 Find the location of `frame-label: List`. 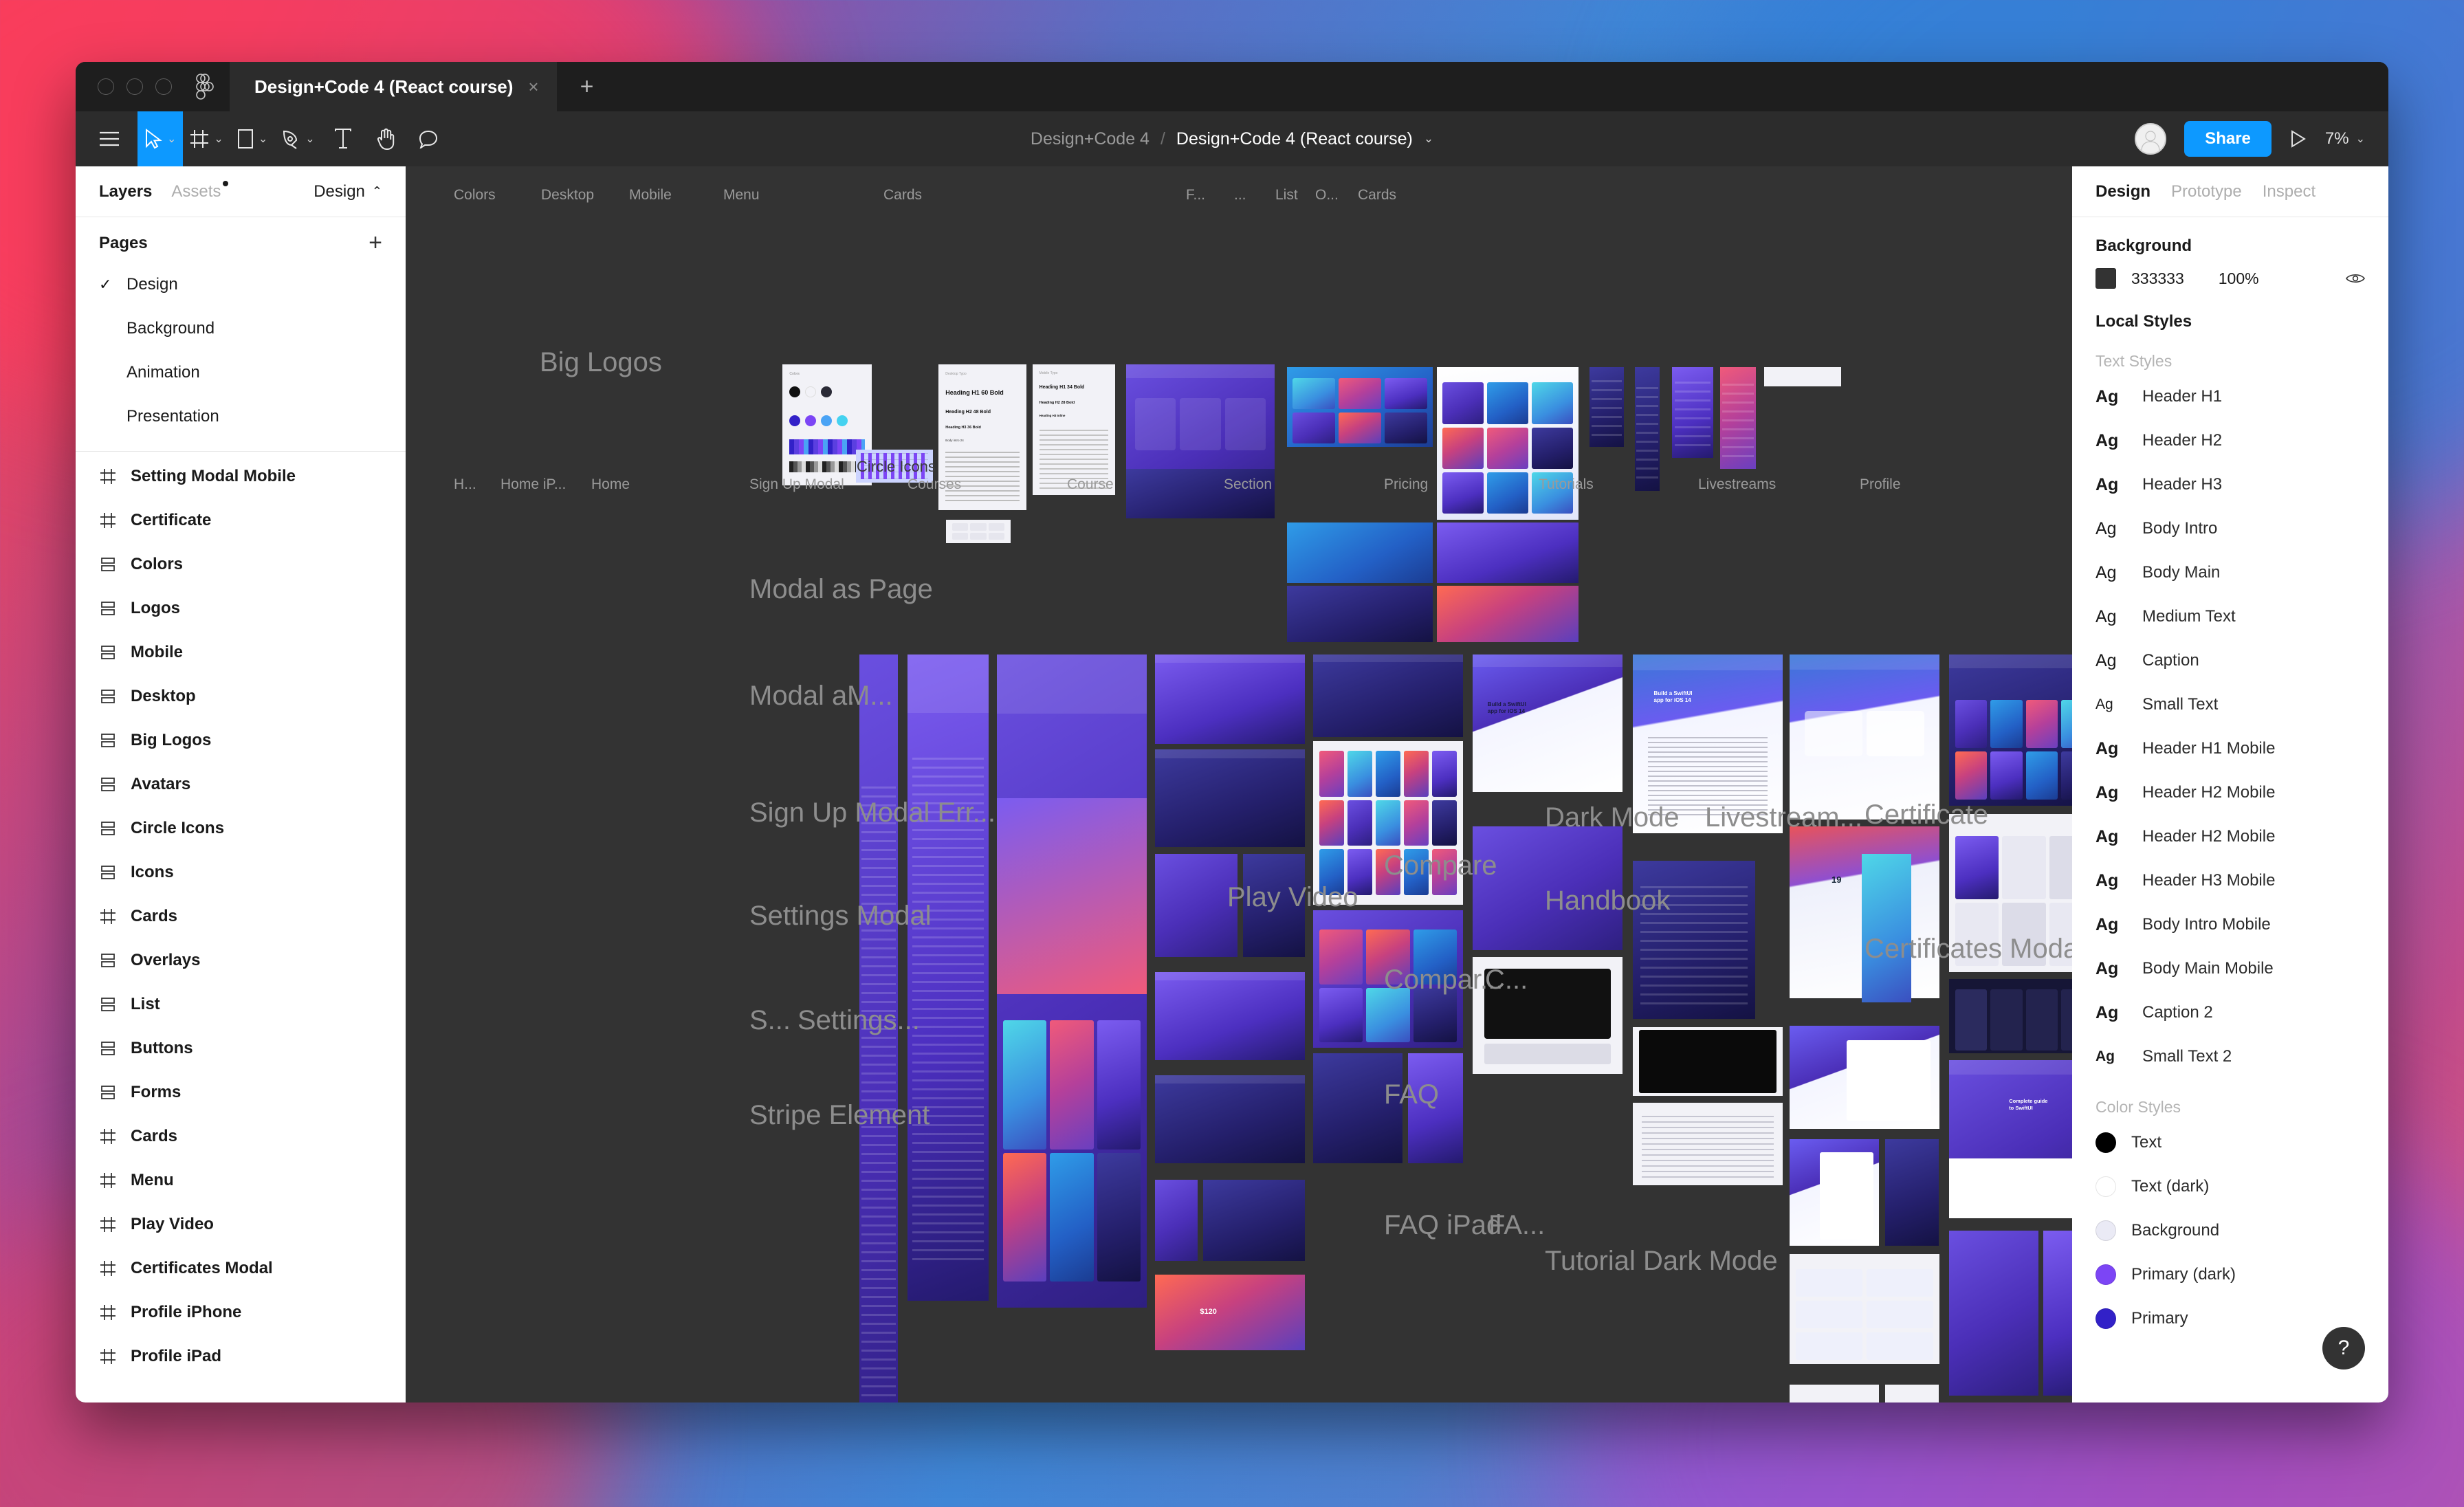

frame-label: List is located at coordinates (1286, 195).